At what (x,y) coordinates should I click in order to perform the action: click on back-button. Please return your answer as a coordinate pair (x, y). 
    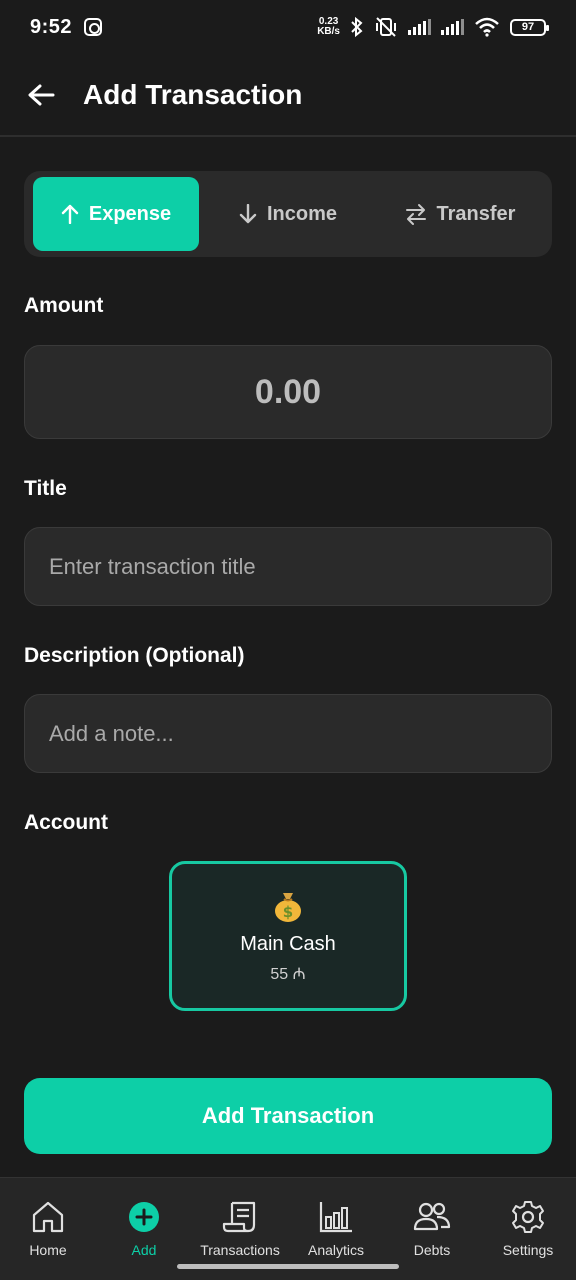
    Looking at the image, I should click on (41, 95).